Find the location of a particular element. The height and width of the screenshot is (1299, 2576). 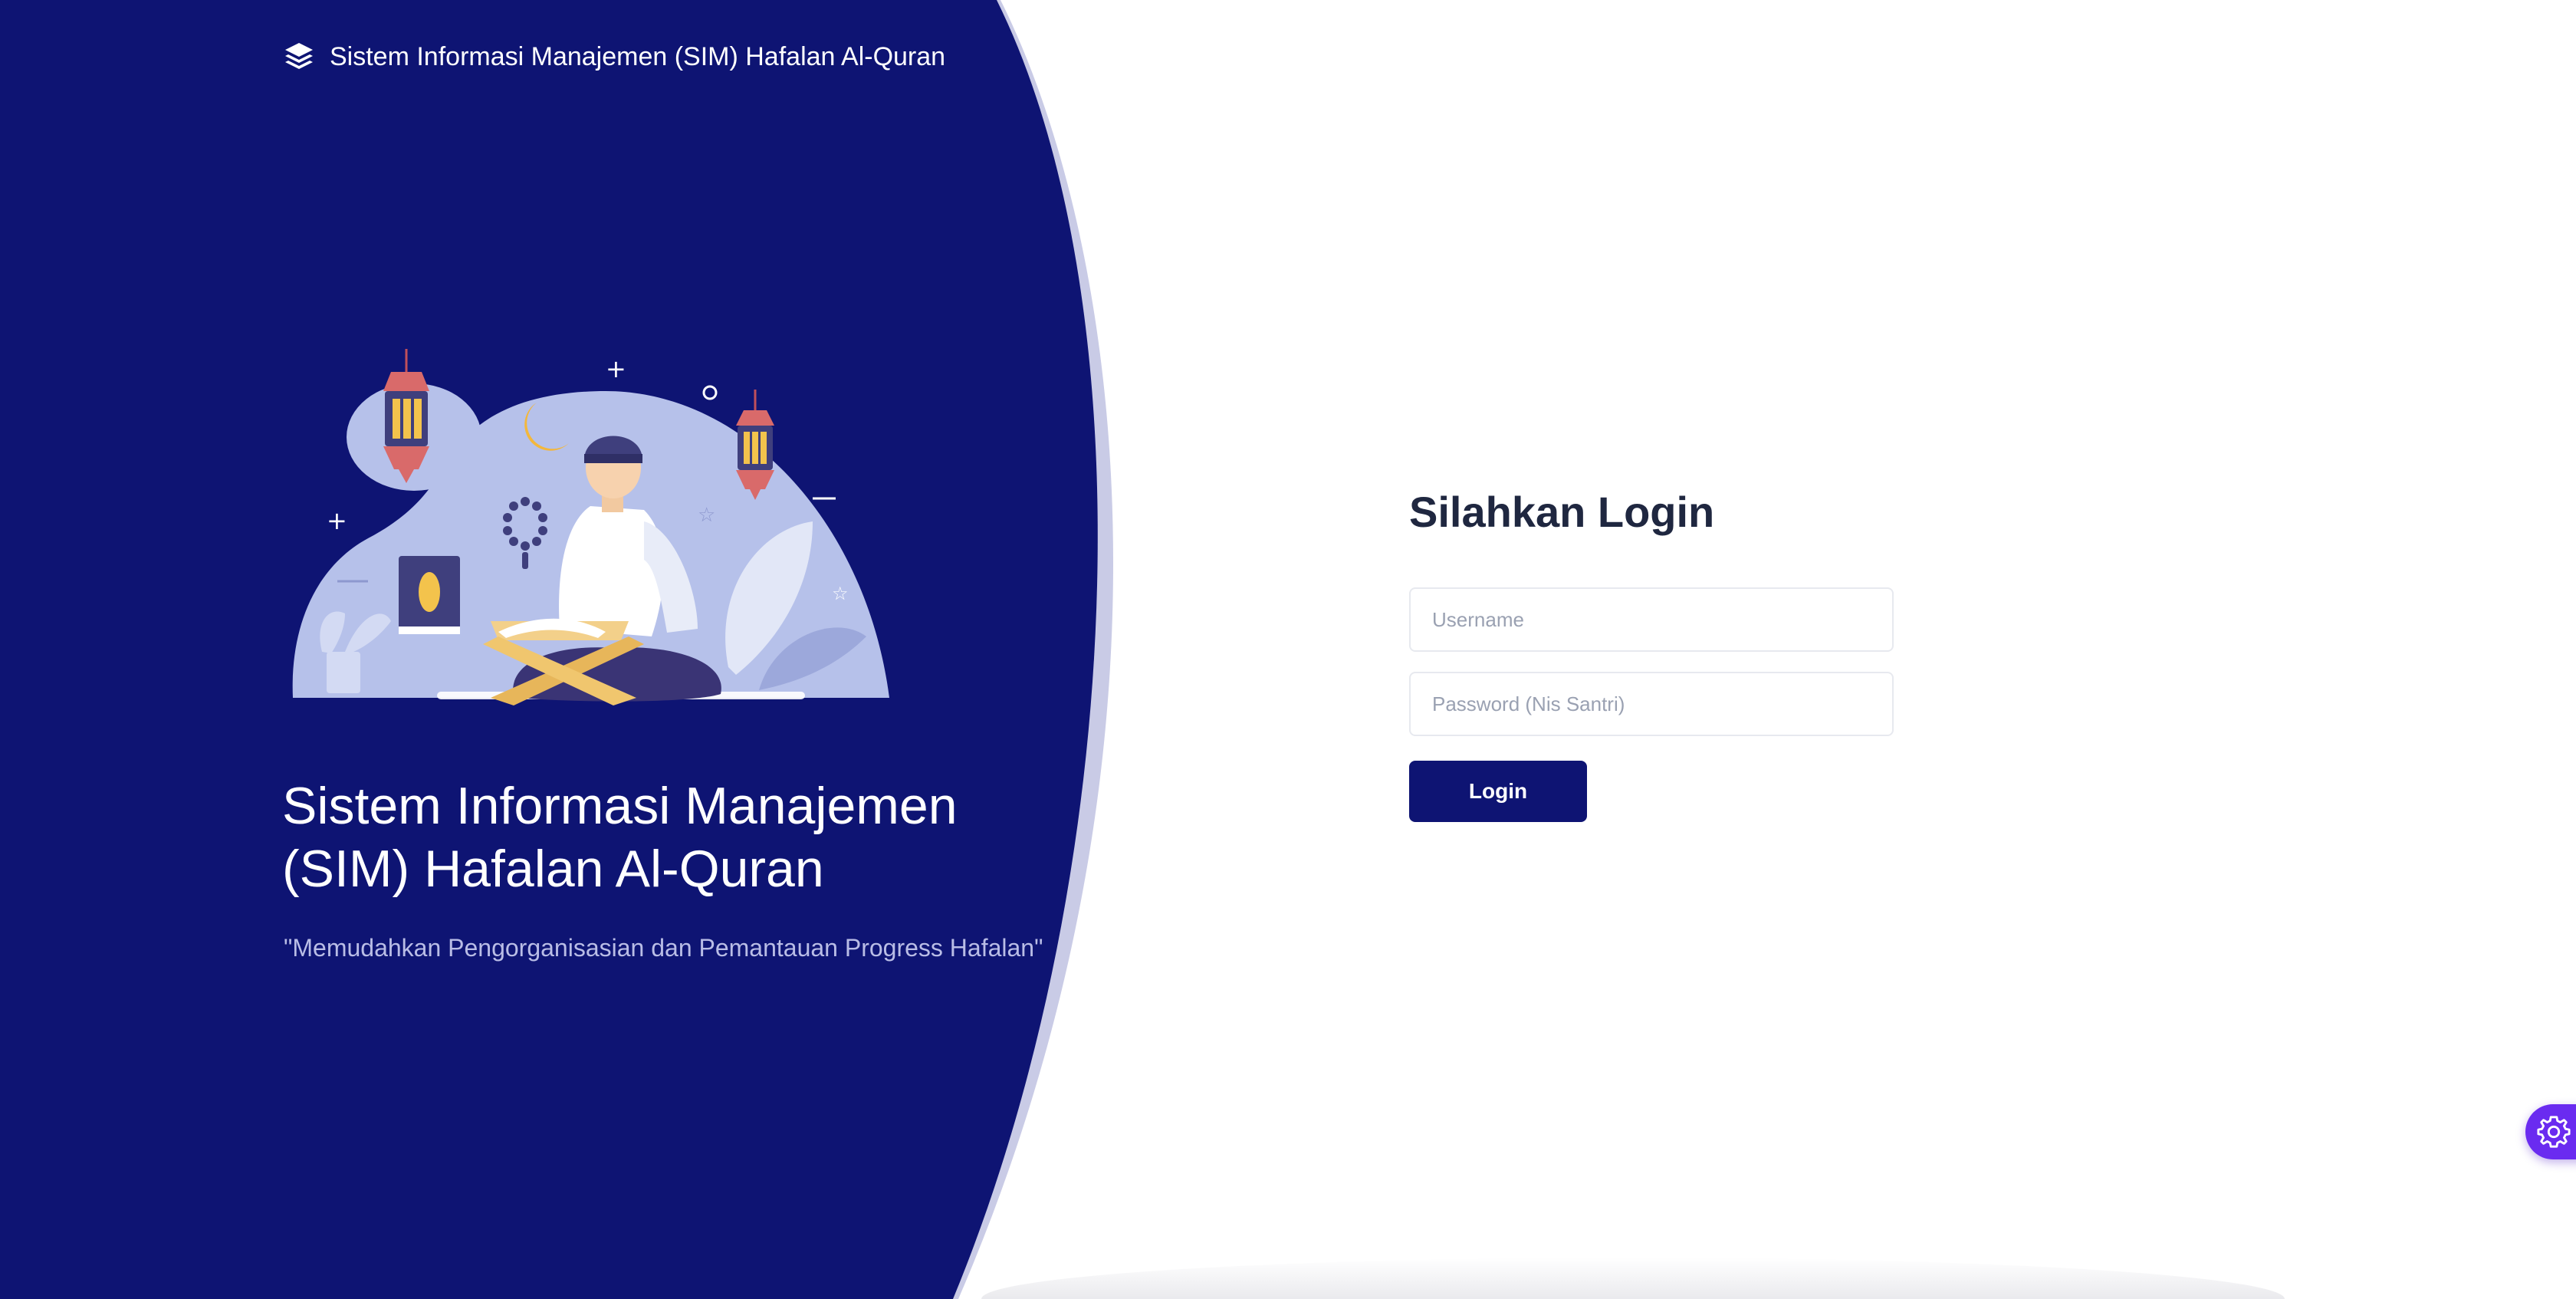

settings-button is located at coordinates (2550, 1131).